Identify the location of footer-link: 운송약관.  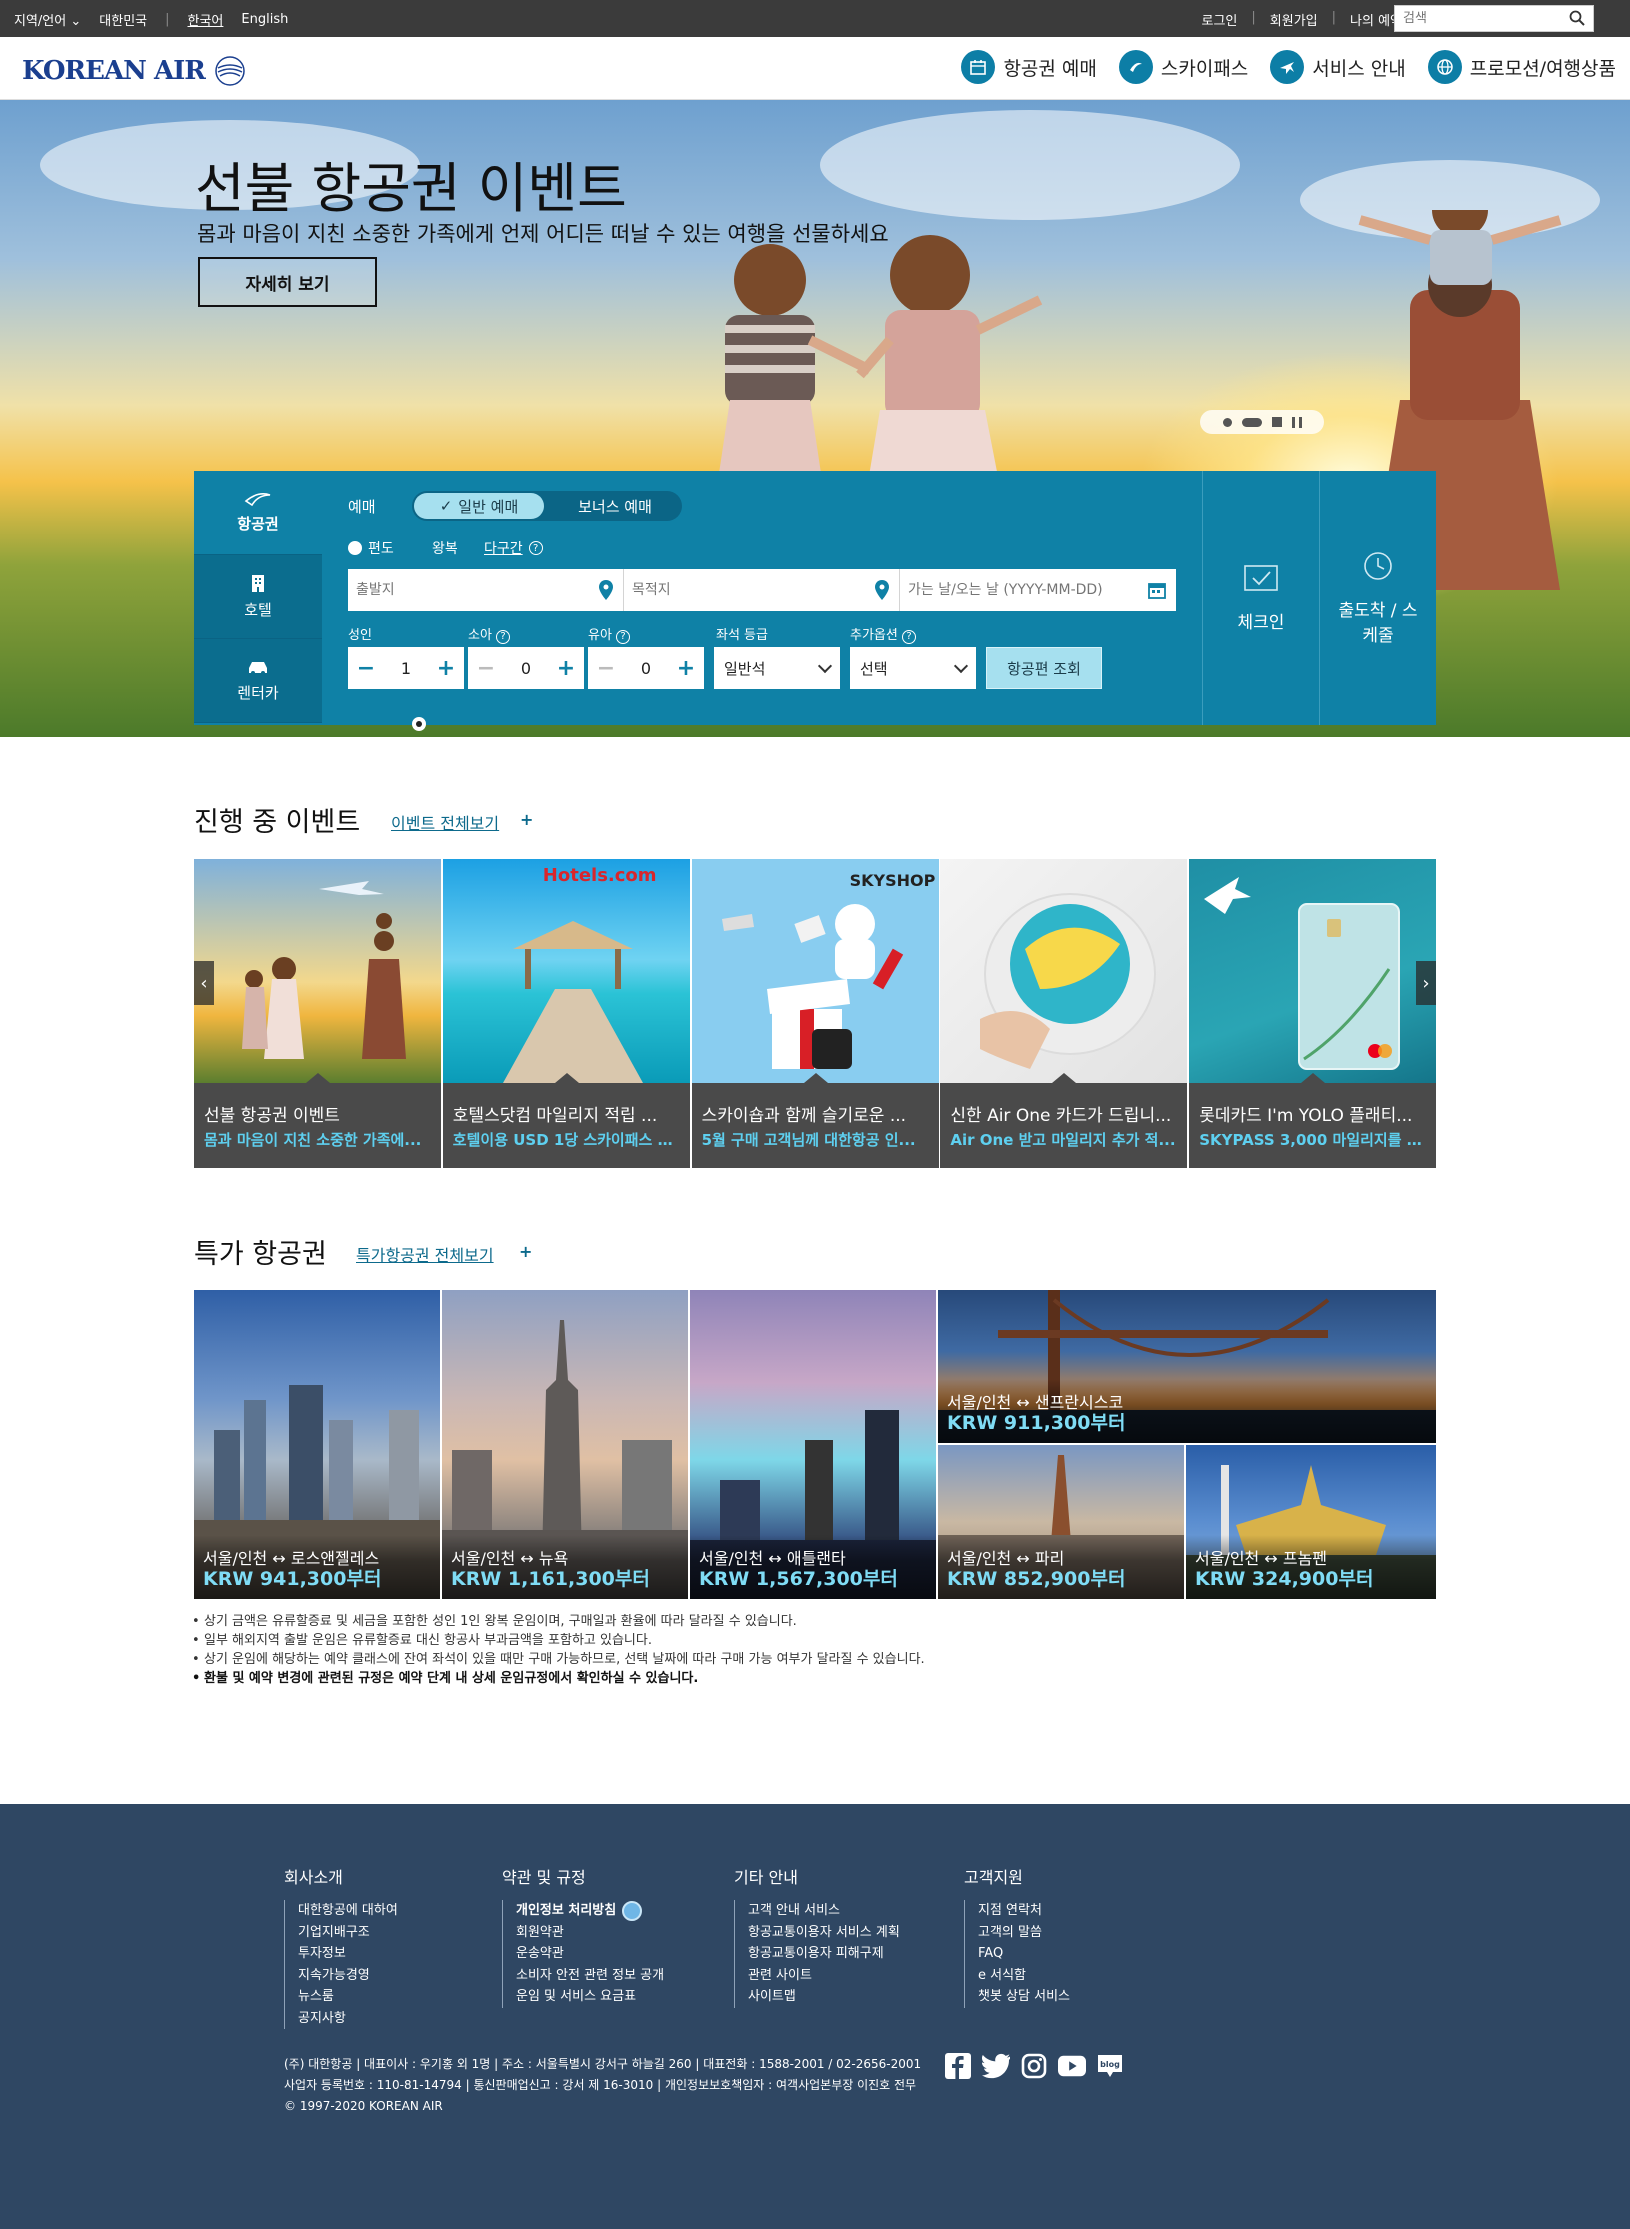
(590, 1954).